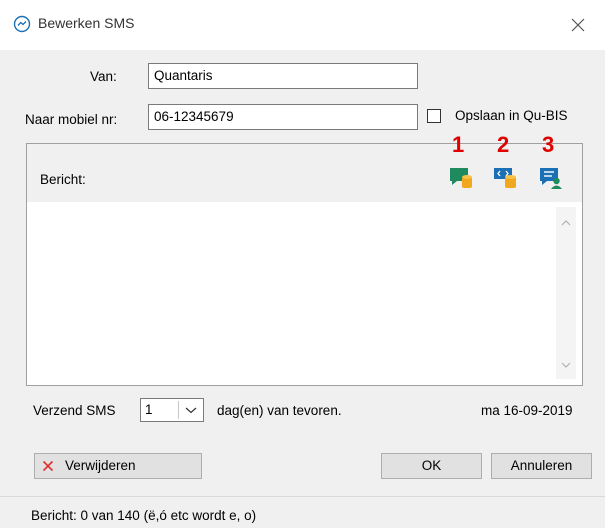  I want to click on message-label: Bericht:, so click(63, 179).